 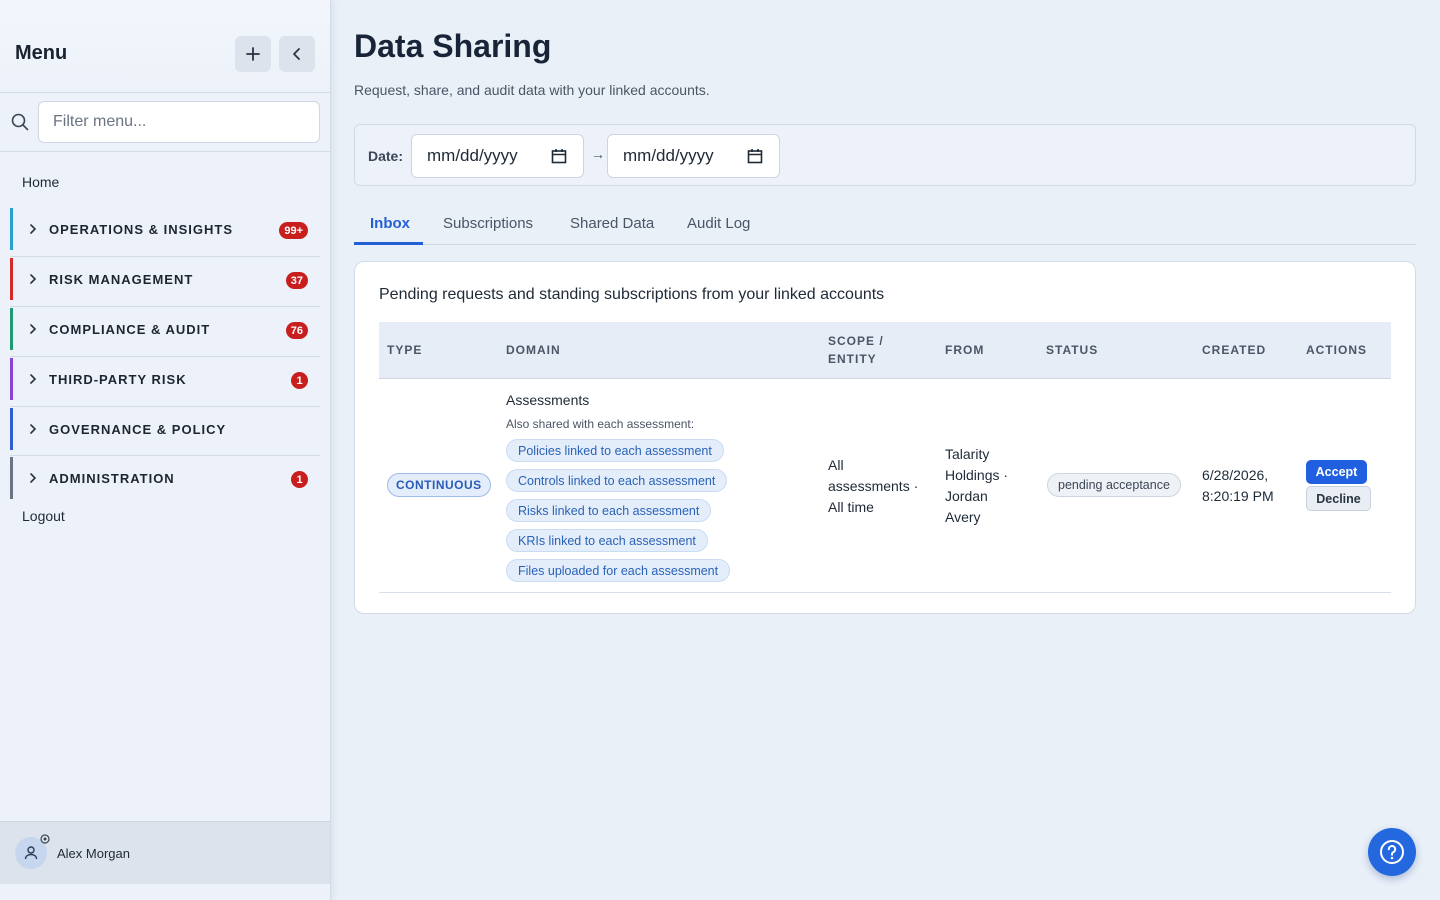 I want to click on shared-item-chip: Controls linked to each assessment, so click(x=617, y=480).